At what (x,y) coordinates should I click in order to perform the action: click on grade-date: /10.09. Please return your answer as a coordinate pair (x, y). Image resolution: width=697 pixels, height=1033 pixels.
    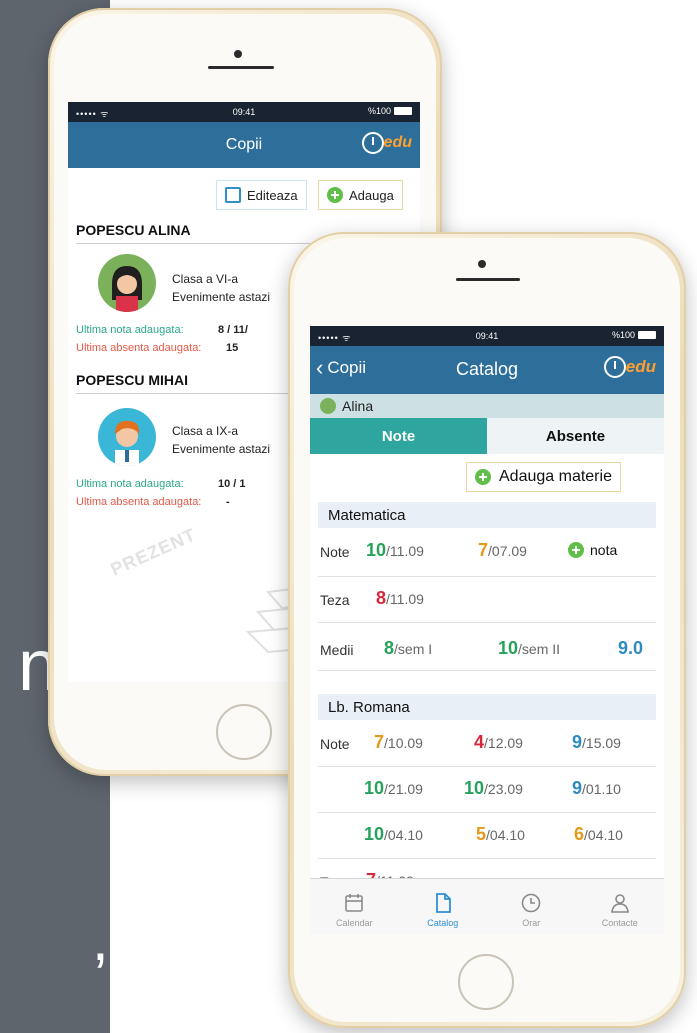
    Looking at the image, I should click on (403, 743).